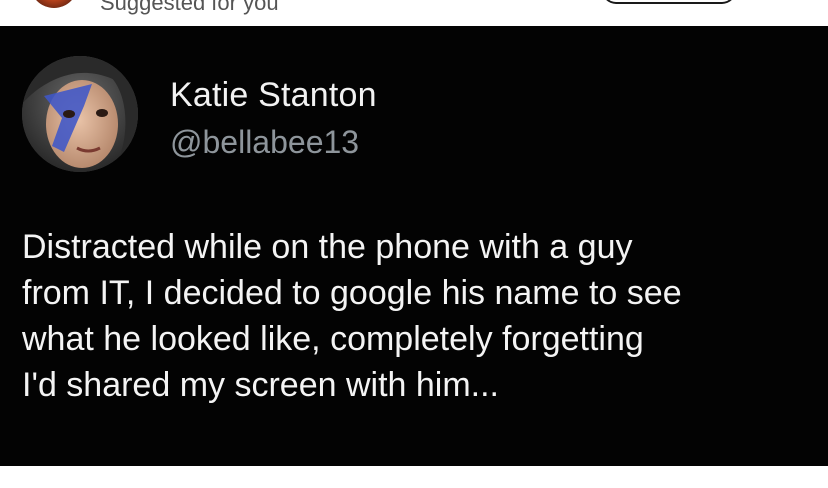 The height and width of the screenshot is (488, 828). Describe the element at coordinates (54, 4) in the screenshot. I see `profile-avatar-icon` at that location.